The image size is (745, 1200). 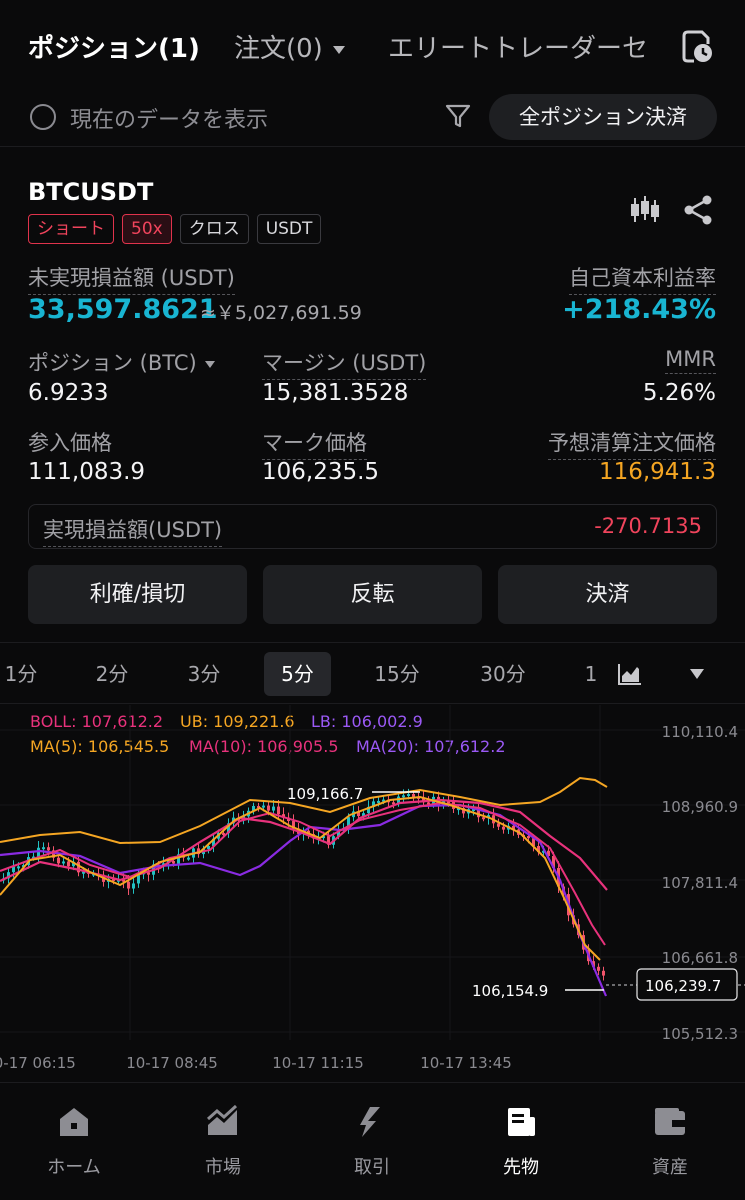 I want to click on filter-row: 現在のデータを表示 全ポジション決済, so click(x=372, y=118).